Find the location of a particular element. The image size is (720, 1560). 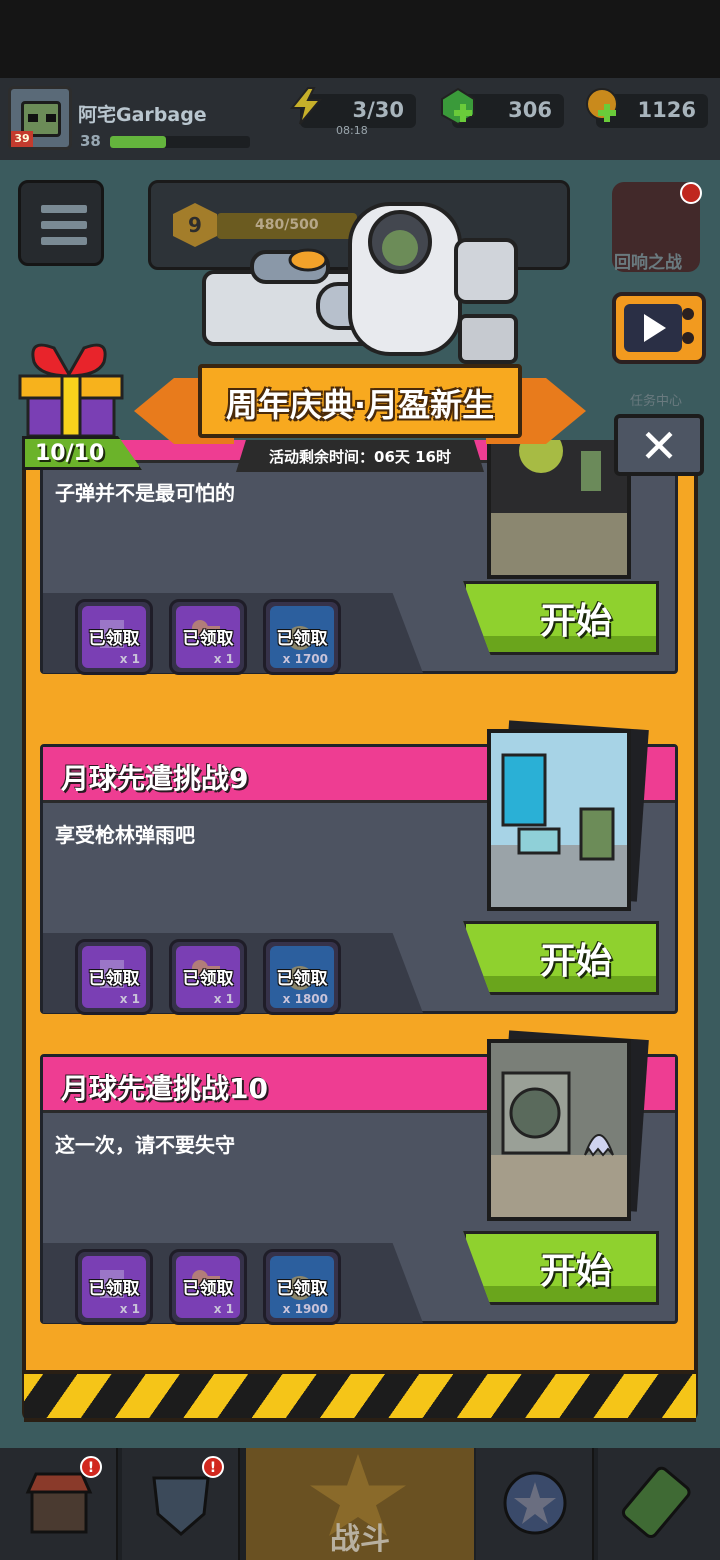

reward-slot-bag: 已领取 x 1800 is located at coordinates (302, 977).